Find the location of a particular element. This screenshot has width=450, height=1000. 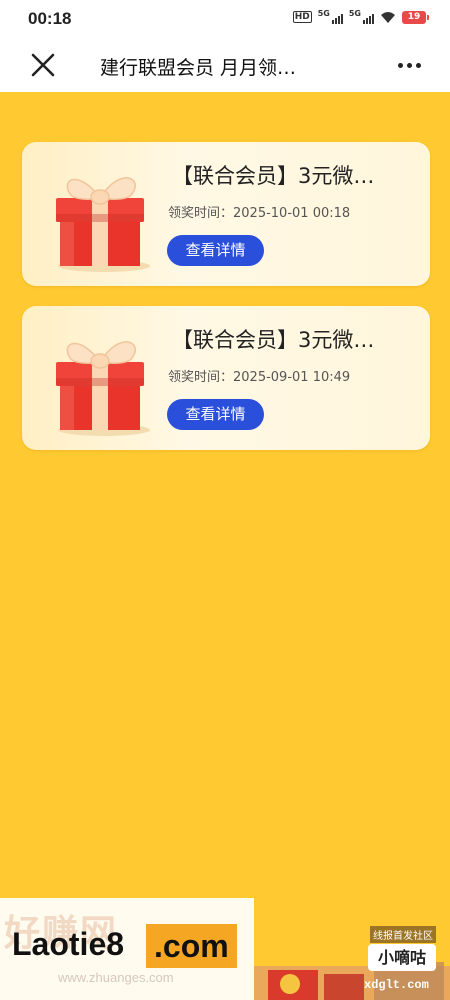

record-time: 领奖时间：2025-10-01 00:18 is located at coordinates (259, 211).